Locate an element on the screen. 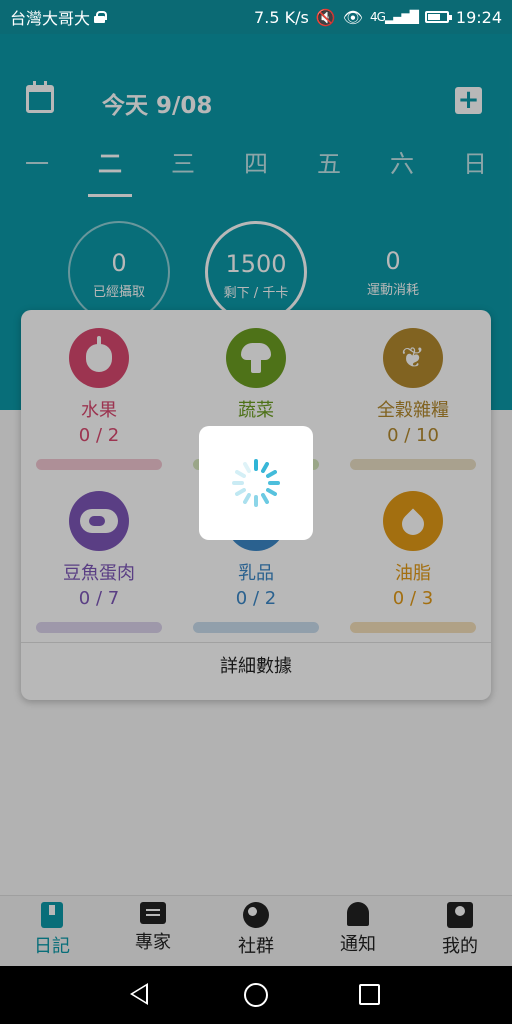 Image resolution: width=512 pixels, height=1024 pixels. eye-icon: 👁 is located at coordinates (353, 17).